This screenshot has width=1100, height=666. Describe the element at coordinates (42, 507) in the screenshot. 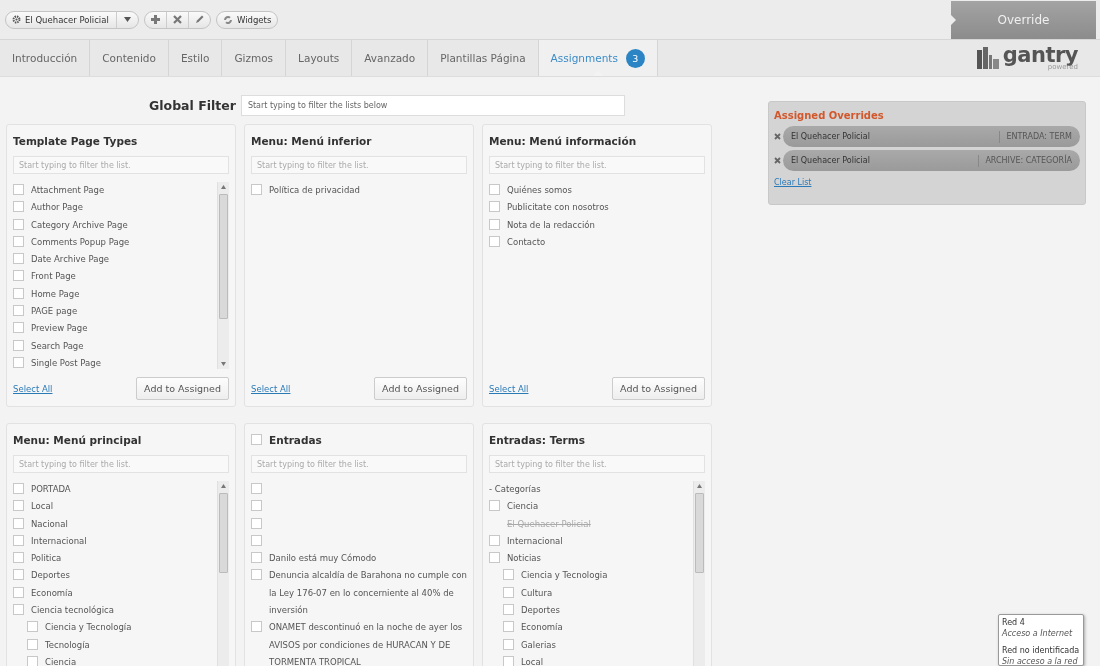

I see `option-label: Local` at that location.